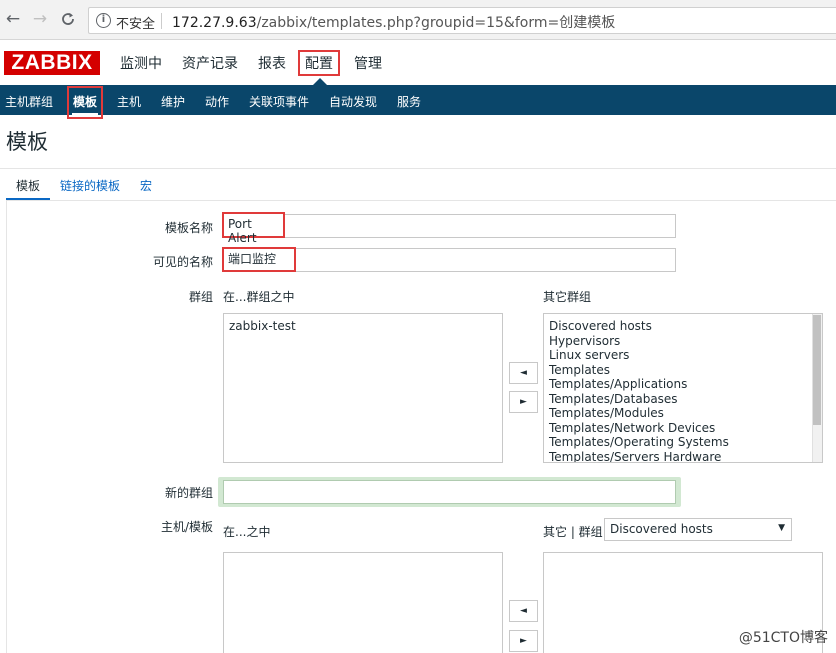  What do you see at coordinates (210, 63) in the screenshot?
I see `menu-inventory: 资产记录` at bounding box center [210, 63].